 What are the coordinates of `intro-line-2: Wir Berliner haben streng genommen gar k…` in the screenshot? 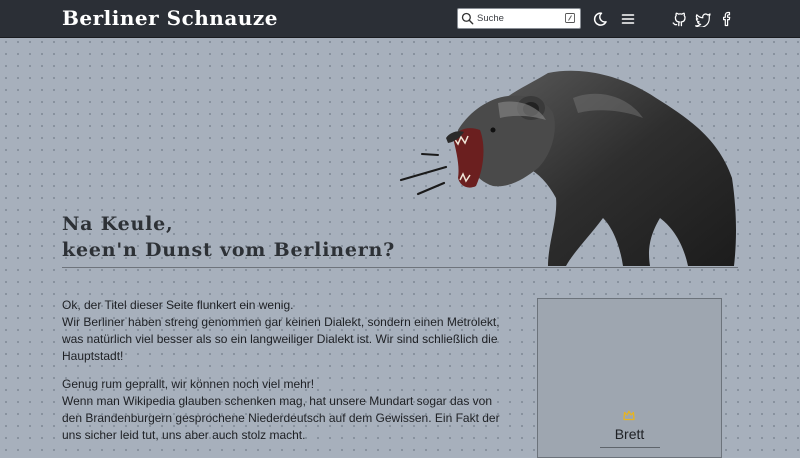 It's located at (281, 339).